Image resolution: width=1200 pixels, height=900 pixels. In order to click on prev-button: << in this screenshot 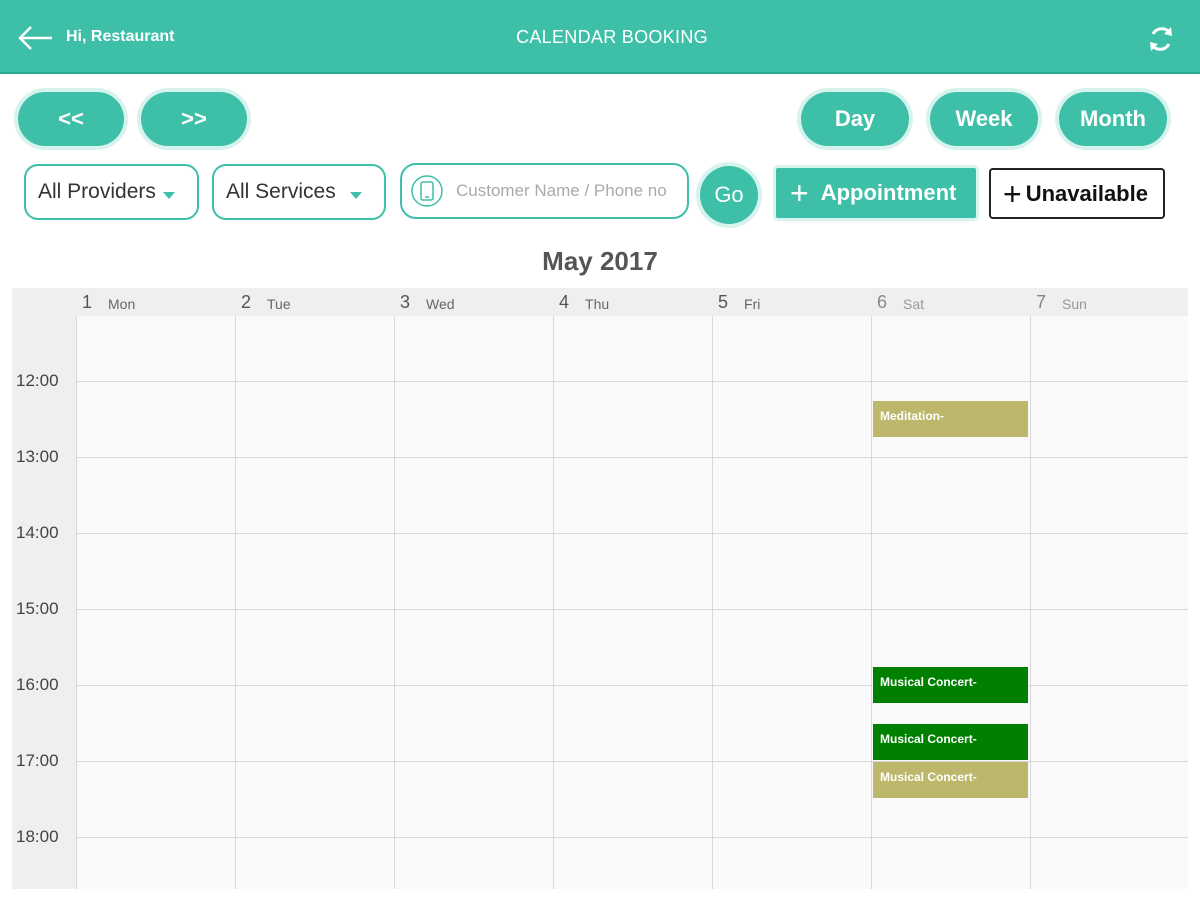, I will do `click(71, 119)`.